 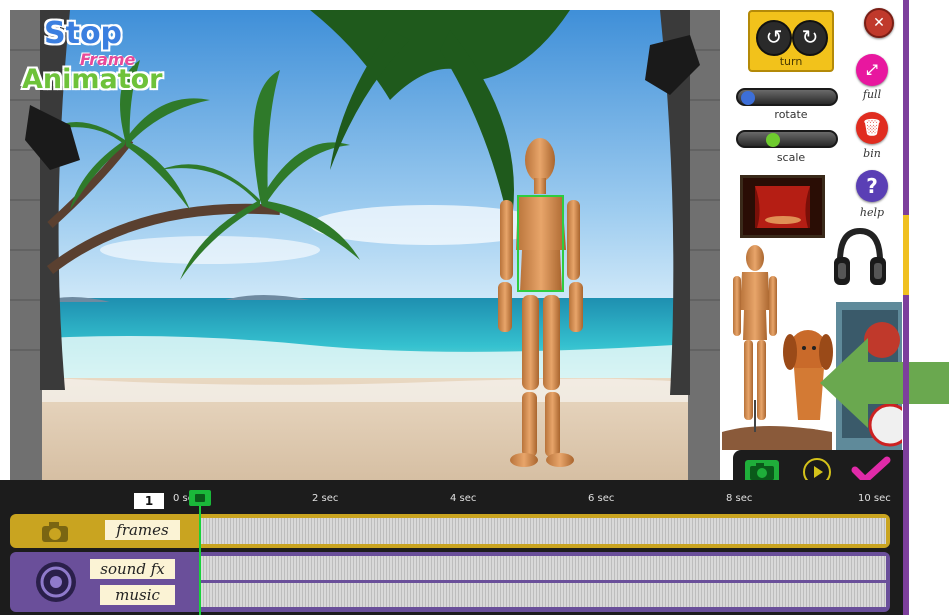 I want to click on frames-label: frames, so click(x=142, y=530).